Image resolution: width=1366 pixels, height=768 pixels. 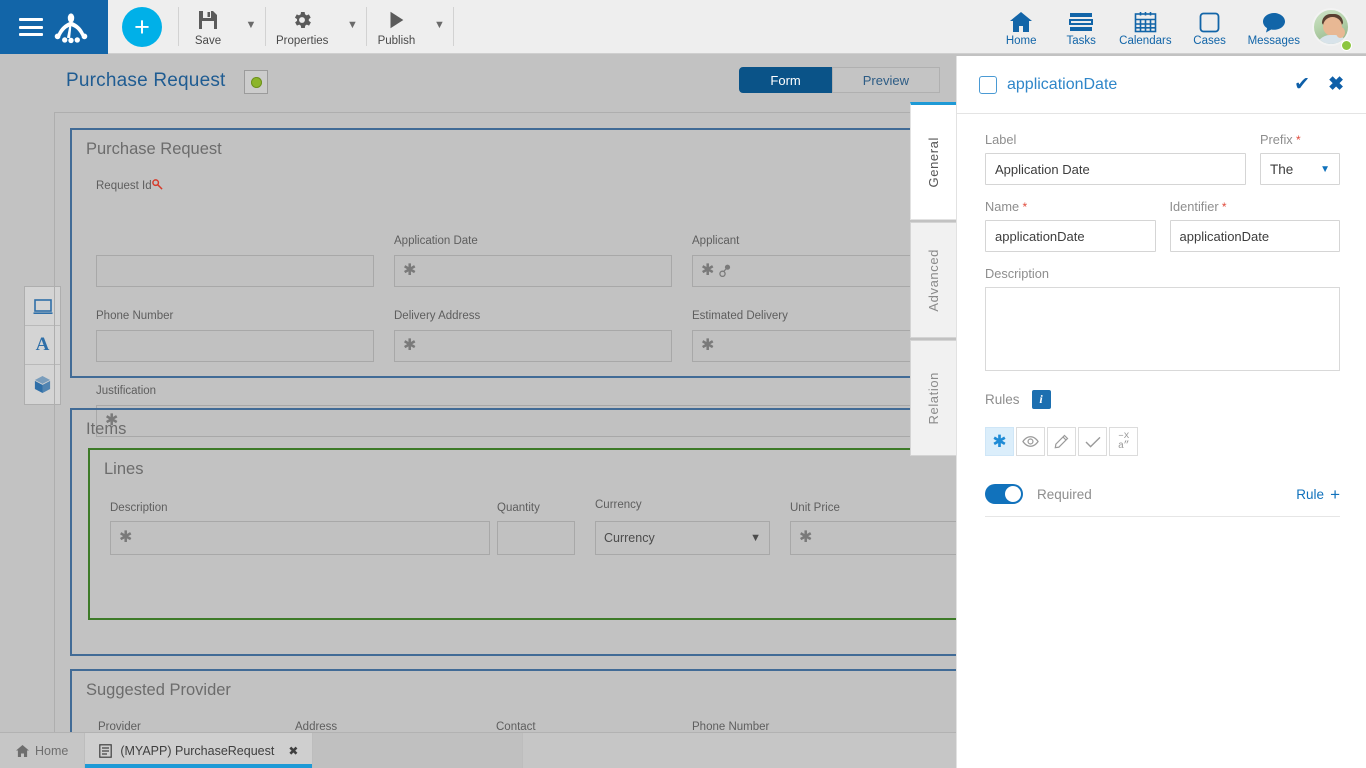 What do you see at coordinates (52, 750) in the screenshot?
I see `taskbar-home-label: Home` at bounding box center [52, 750].